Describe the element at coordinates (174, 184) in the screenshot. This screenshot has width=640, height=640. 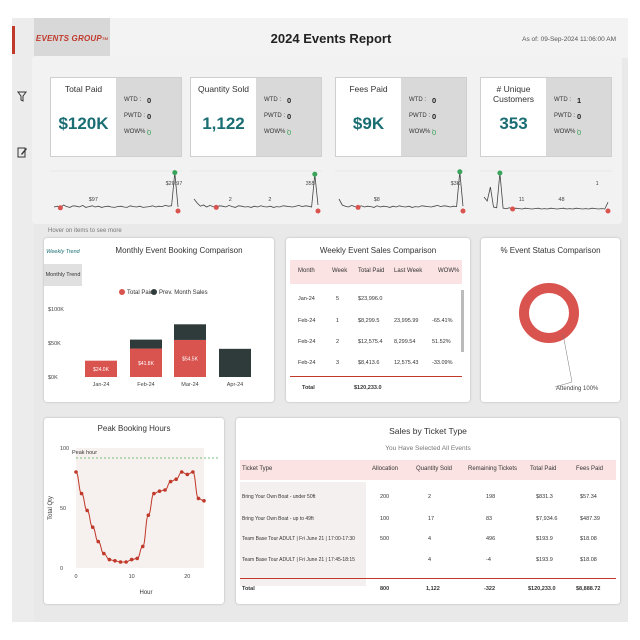
I see `sparkline-label: $20,974` at that location.